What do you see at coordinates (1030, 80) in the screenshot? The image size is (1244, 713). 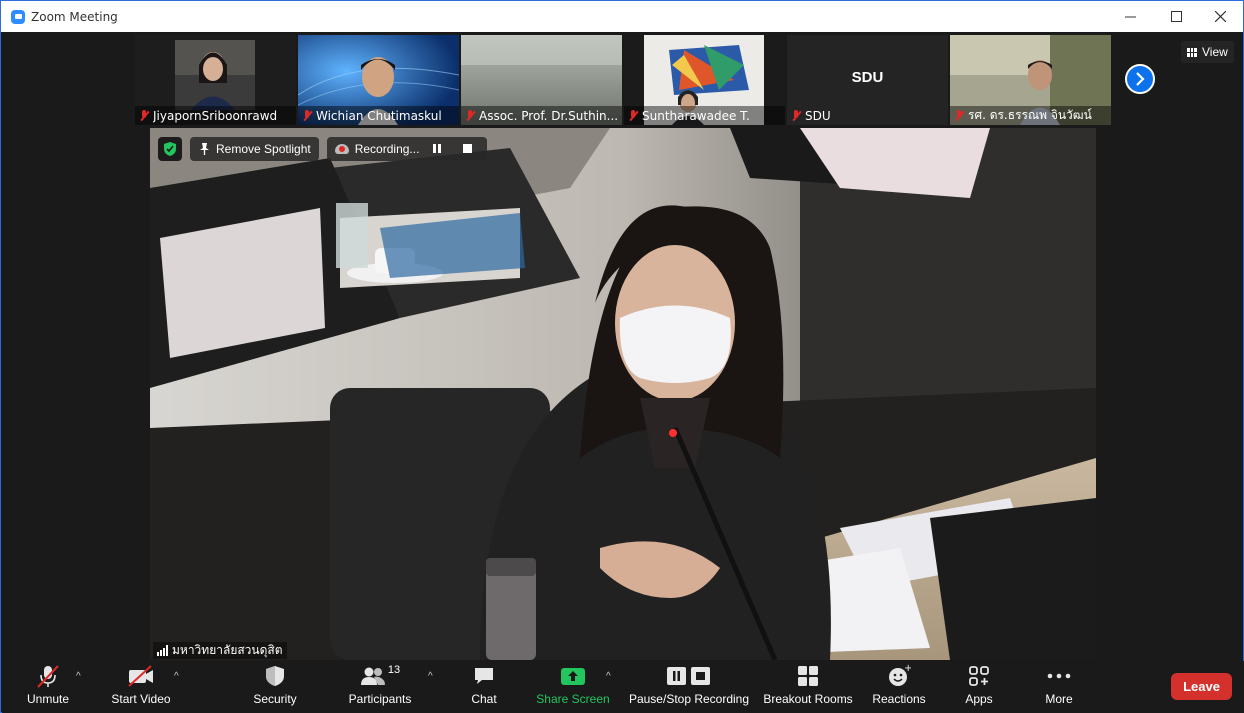 I see `participant-tile: รศ. ดร.ธรรณพ จินวัฒน์` at bounding box center [1030, 80].